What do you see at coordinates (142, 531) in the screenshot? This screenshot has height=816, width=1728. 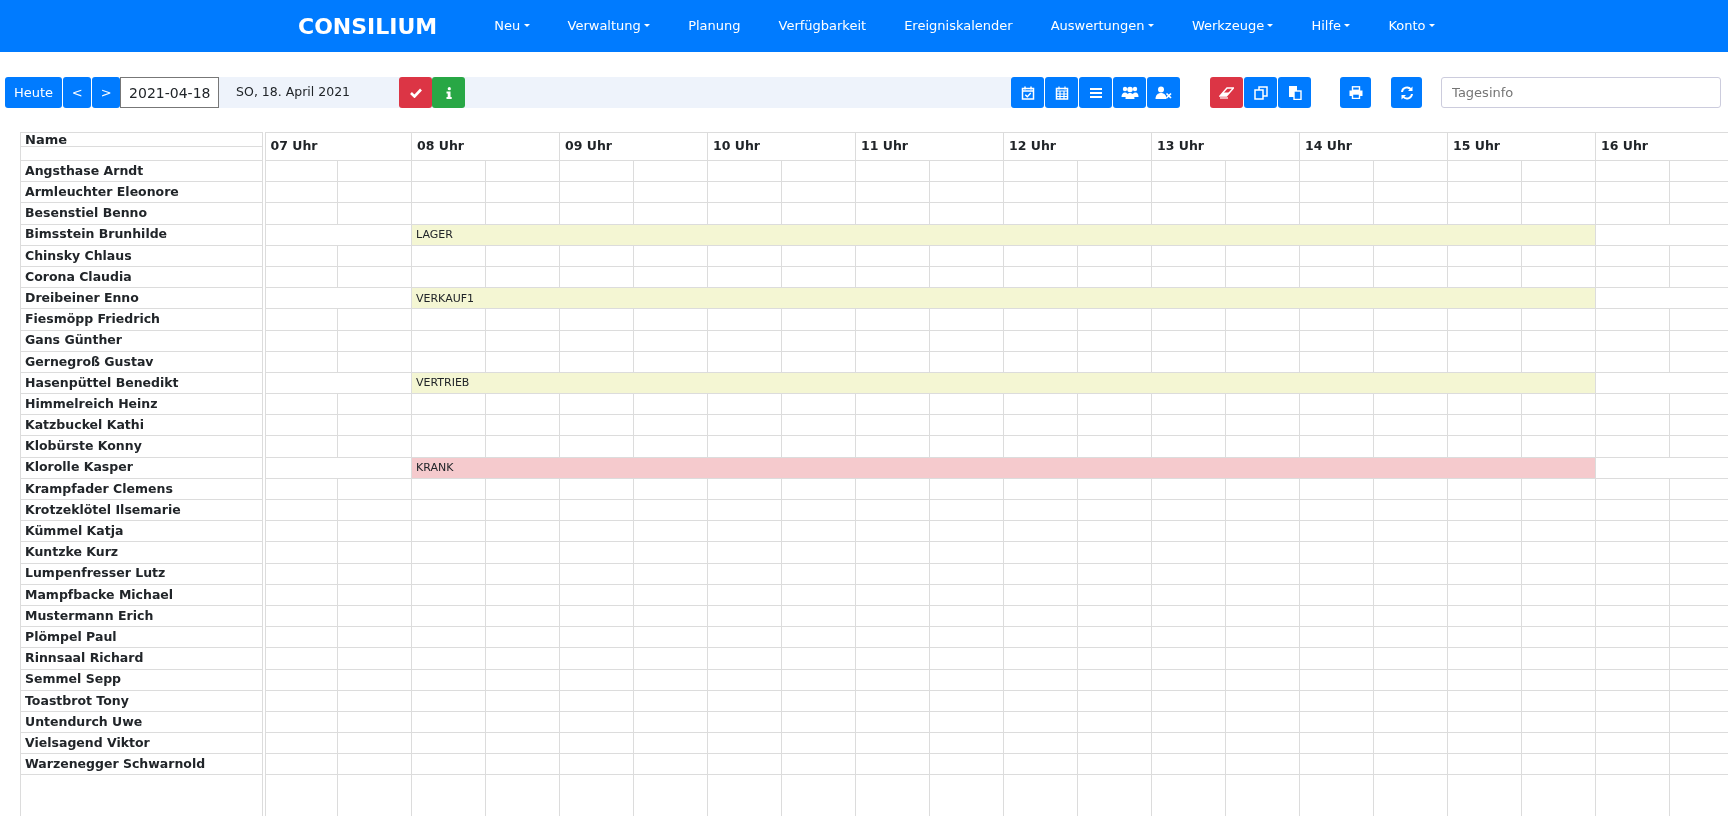 I see `employee-name: Kümmel Katja` at bounding box center [142, 531].